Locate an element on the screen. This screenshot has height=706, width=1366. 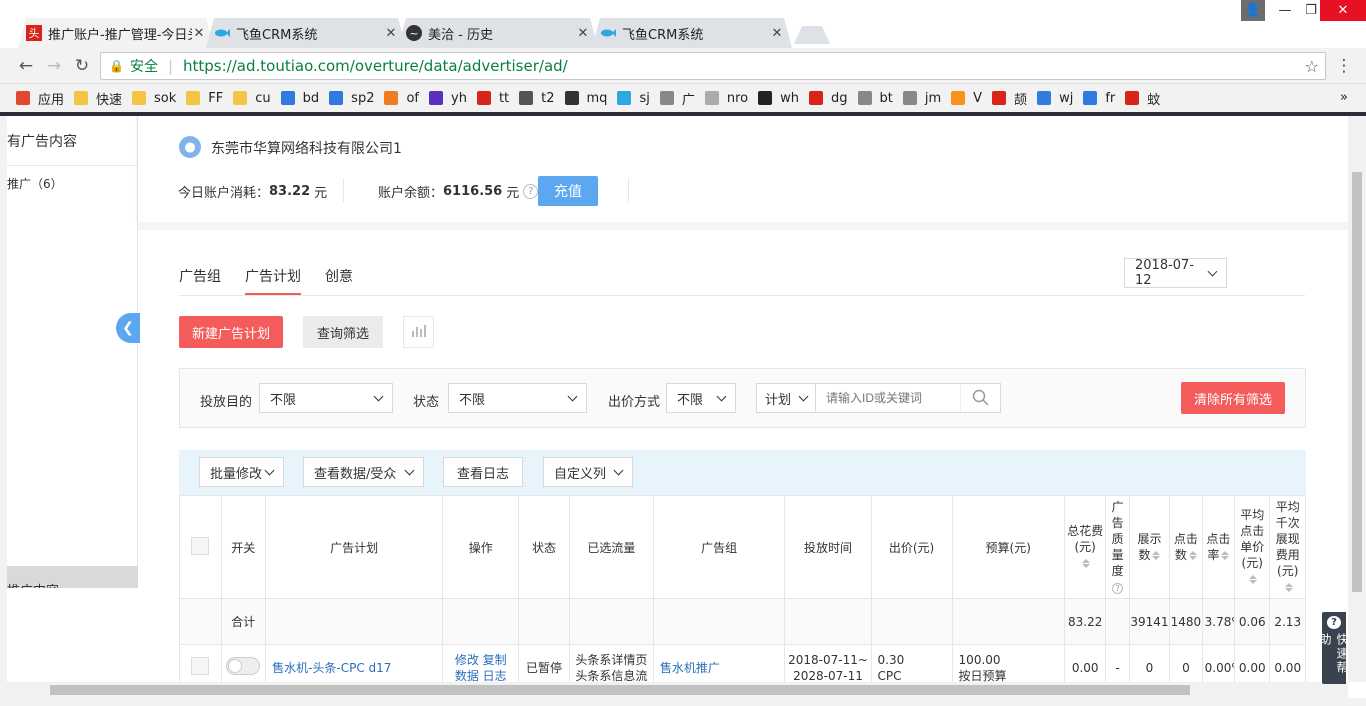
bookmark-label: yh is located at coordinates (459, 98).